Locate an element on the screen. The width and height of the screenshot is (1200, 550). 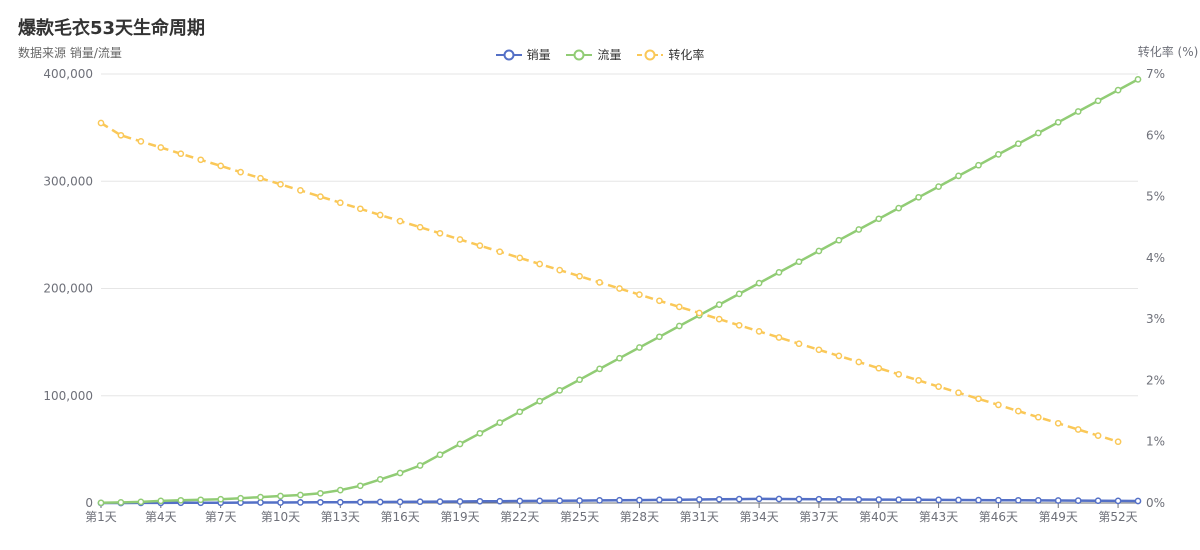
x-tick-label: 第37天 is located at coordinates (818, 517).